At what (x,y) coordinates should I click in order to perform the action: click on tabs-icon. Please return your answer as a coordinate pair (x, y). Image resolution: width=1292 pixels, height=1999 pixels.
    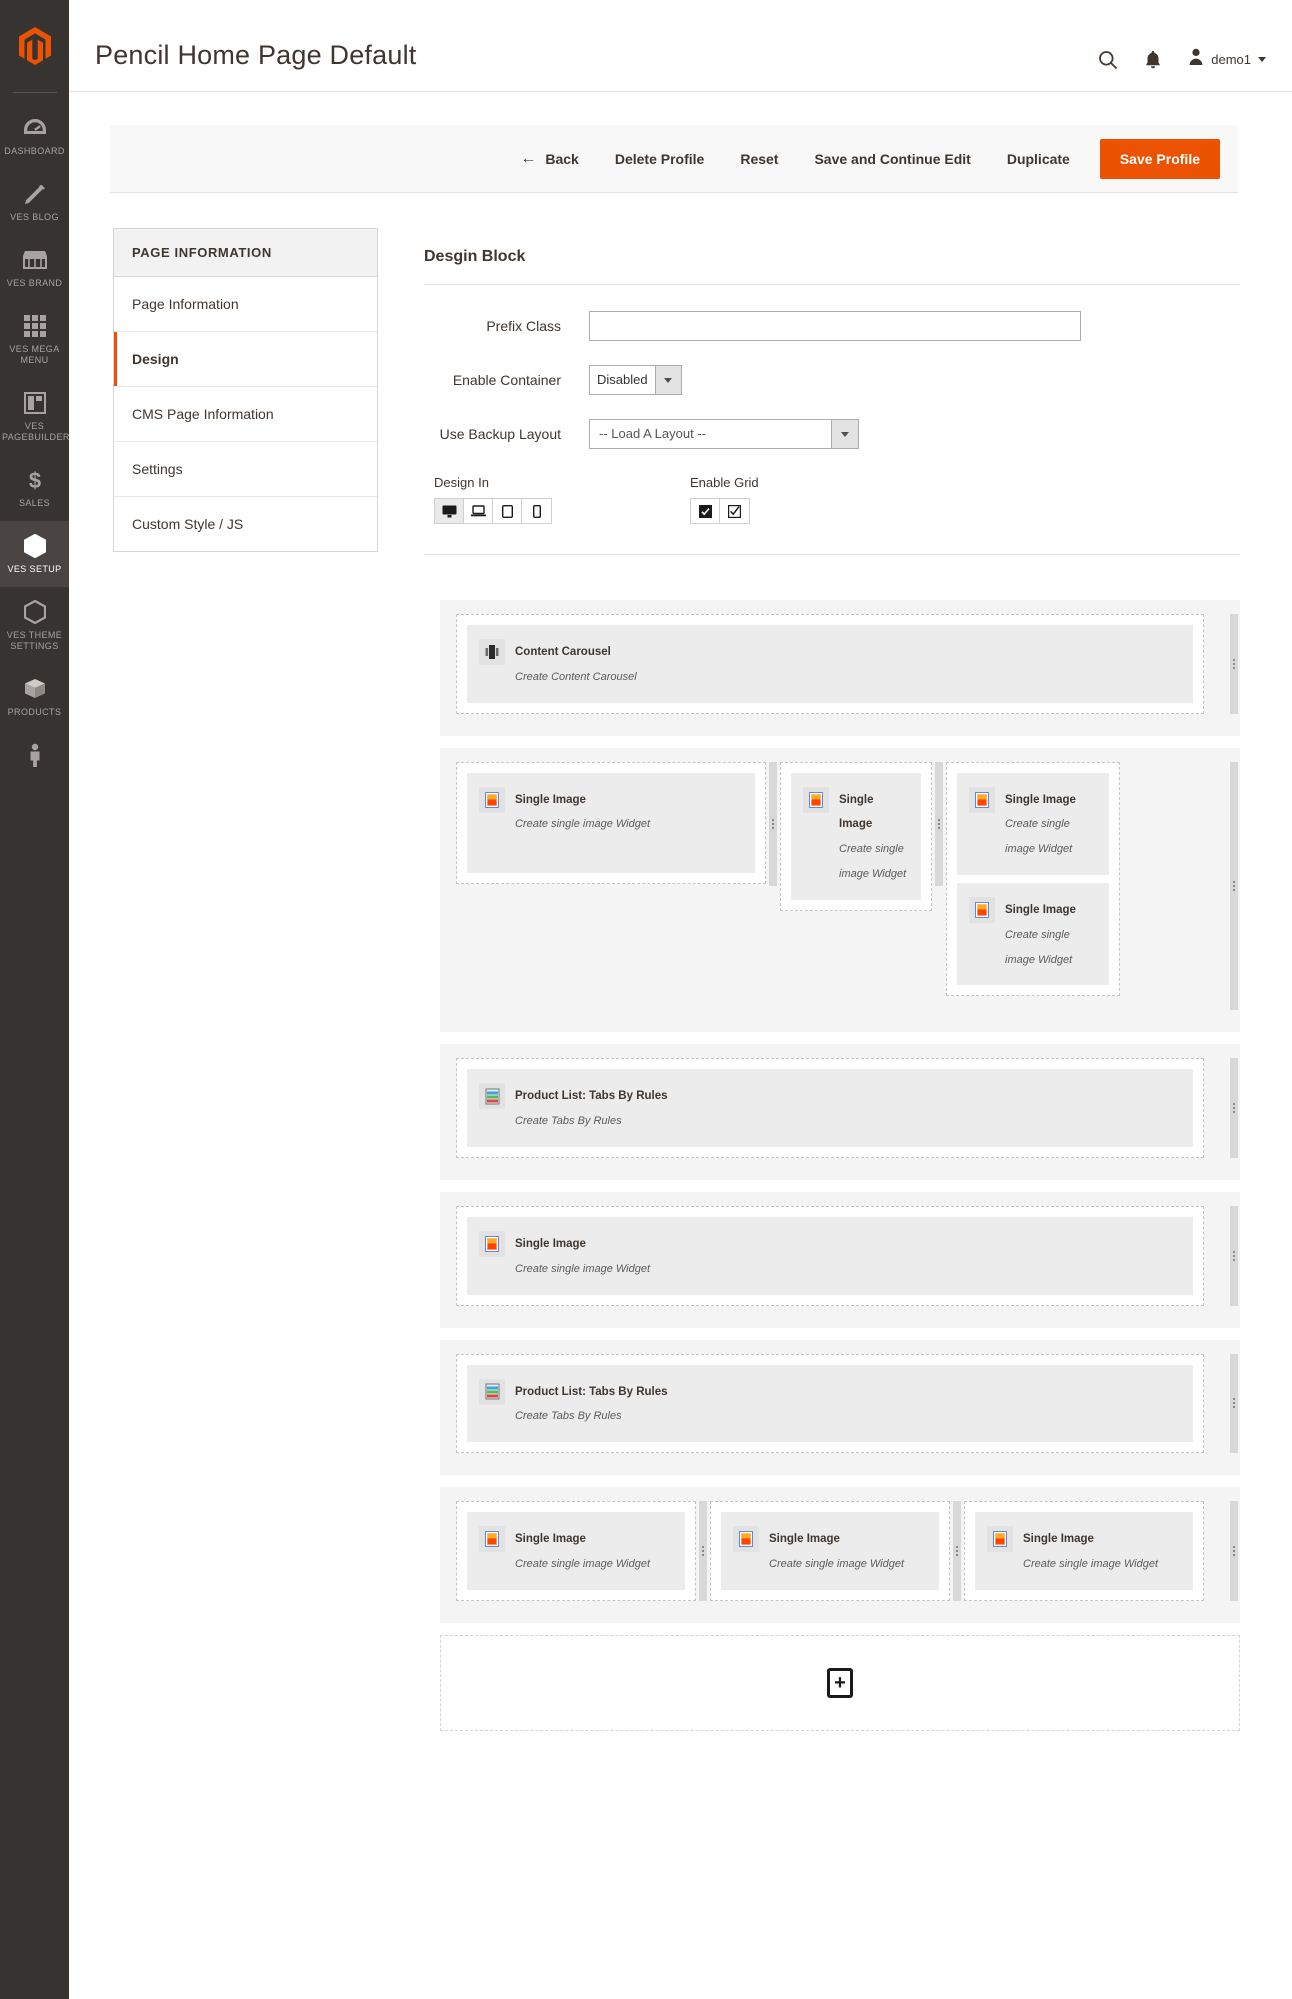
    Looking at the image, I should click on (492, 1096).